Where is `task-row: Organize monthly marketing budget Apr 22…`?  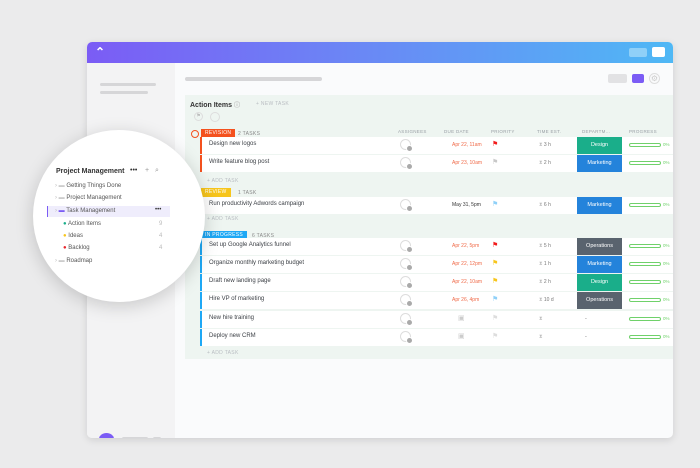 task-row: Organize monthly marketing budget Apr 22… is located at coordinates (436, 264).